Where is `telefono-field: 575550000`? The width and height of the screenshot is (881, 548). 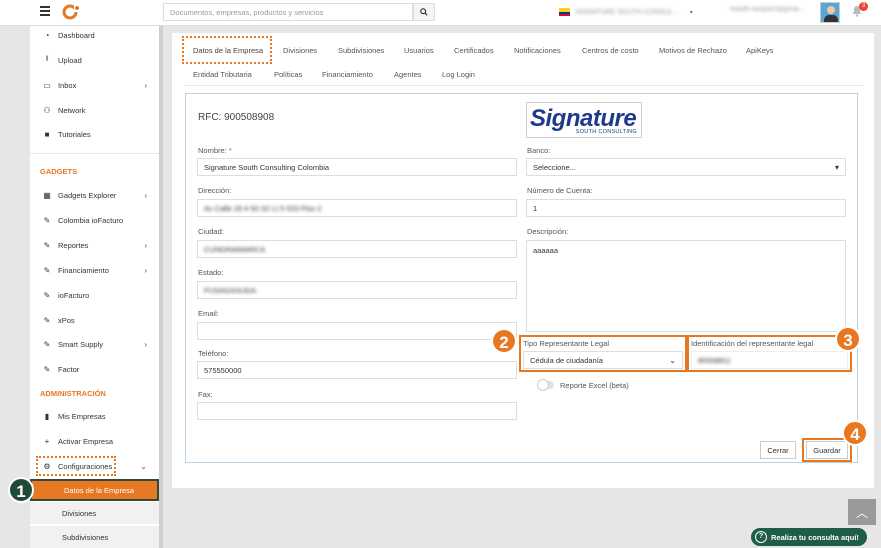 telefono-field: 575550000 is located at coordinates (357, 370).